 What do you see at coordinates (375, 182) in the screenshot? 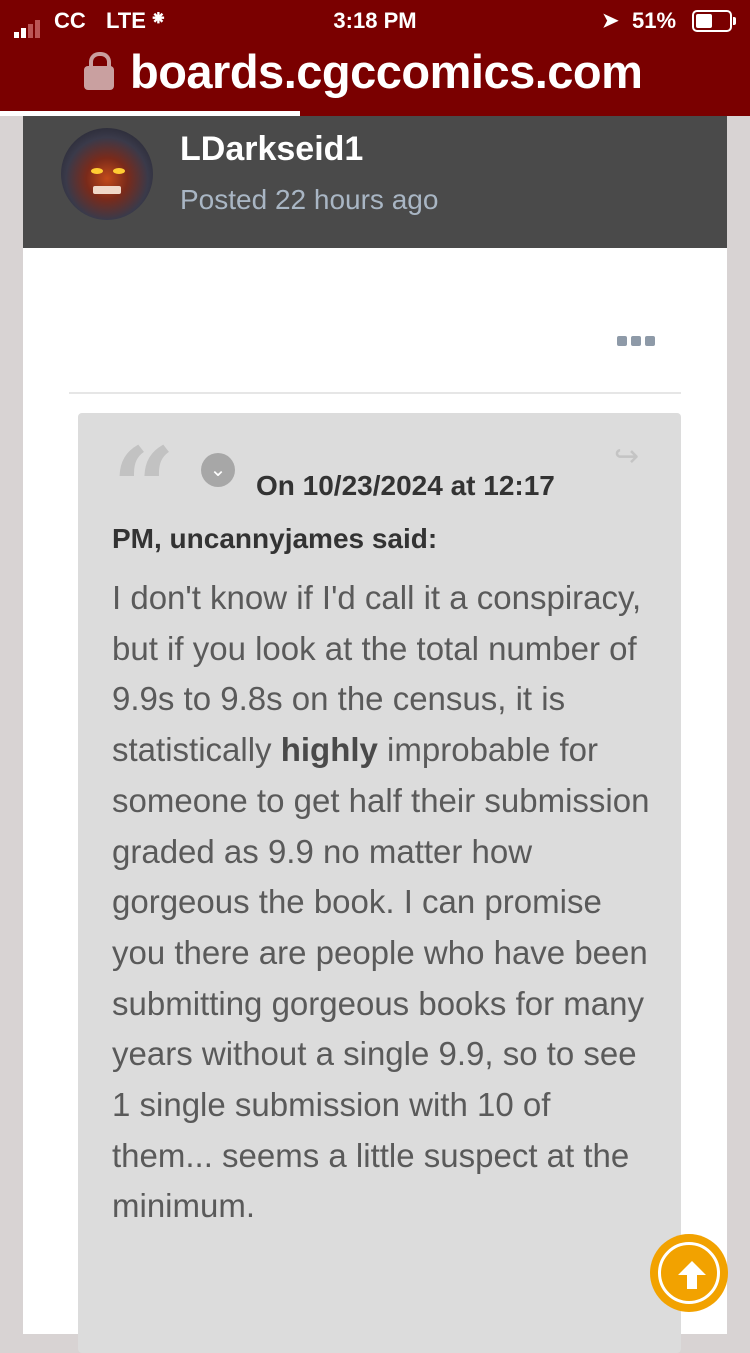
I see `post-author-header: LDarkseid1 Posted 22 hours ago` at bounding box center [375, 182].